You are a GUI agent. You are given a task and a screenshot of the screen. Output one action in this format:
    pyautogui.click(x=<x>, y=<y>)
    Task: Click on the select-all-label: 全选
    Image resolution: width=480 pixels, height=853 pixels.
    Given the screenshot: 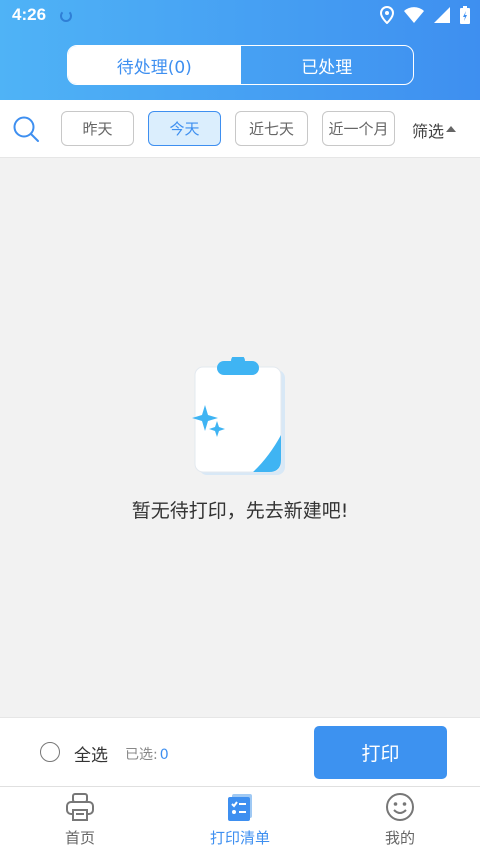 What is the action you would take?
    pyautogui.click(x=91, y=753)
    